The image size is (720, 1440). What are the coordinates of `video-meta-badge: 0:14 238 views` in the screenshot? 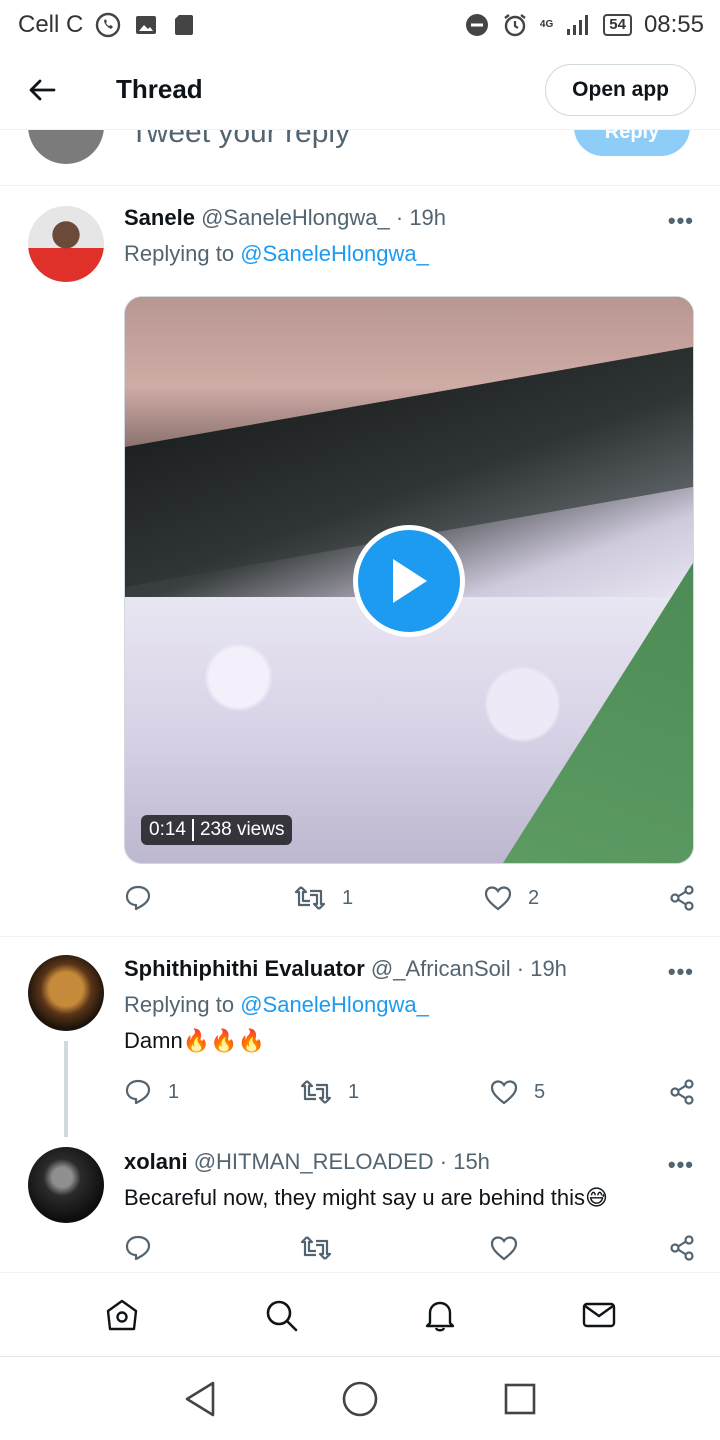 It's located at (217, 830).